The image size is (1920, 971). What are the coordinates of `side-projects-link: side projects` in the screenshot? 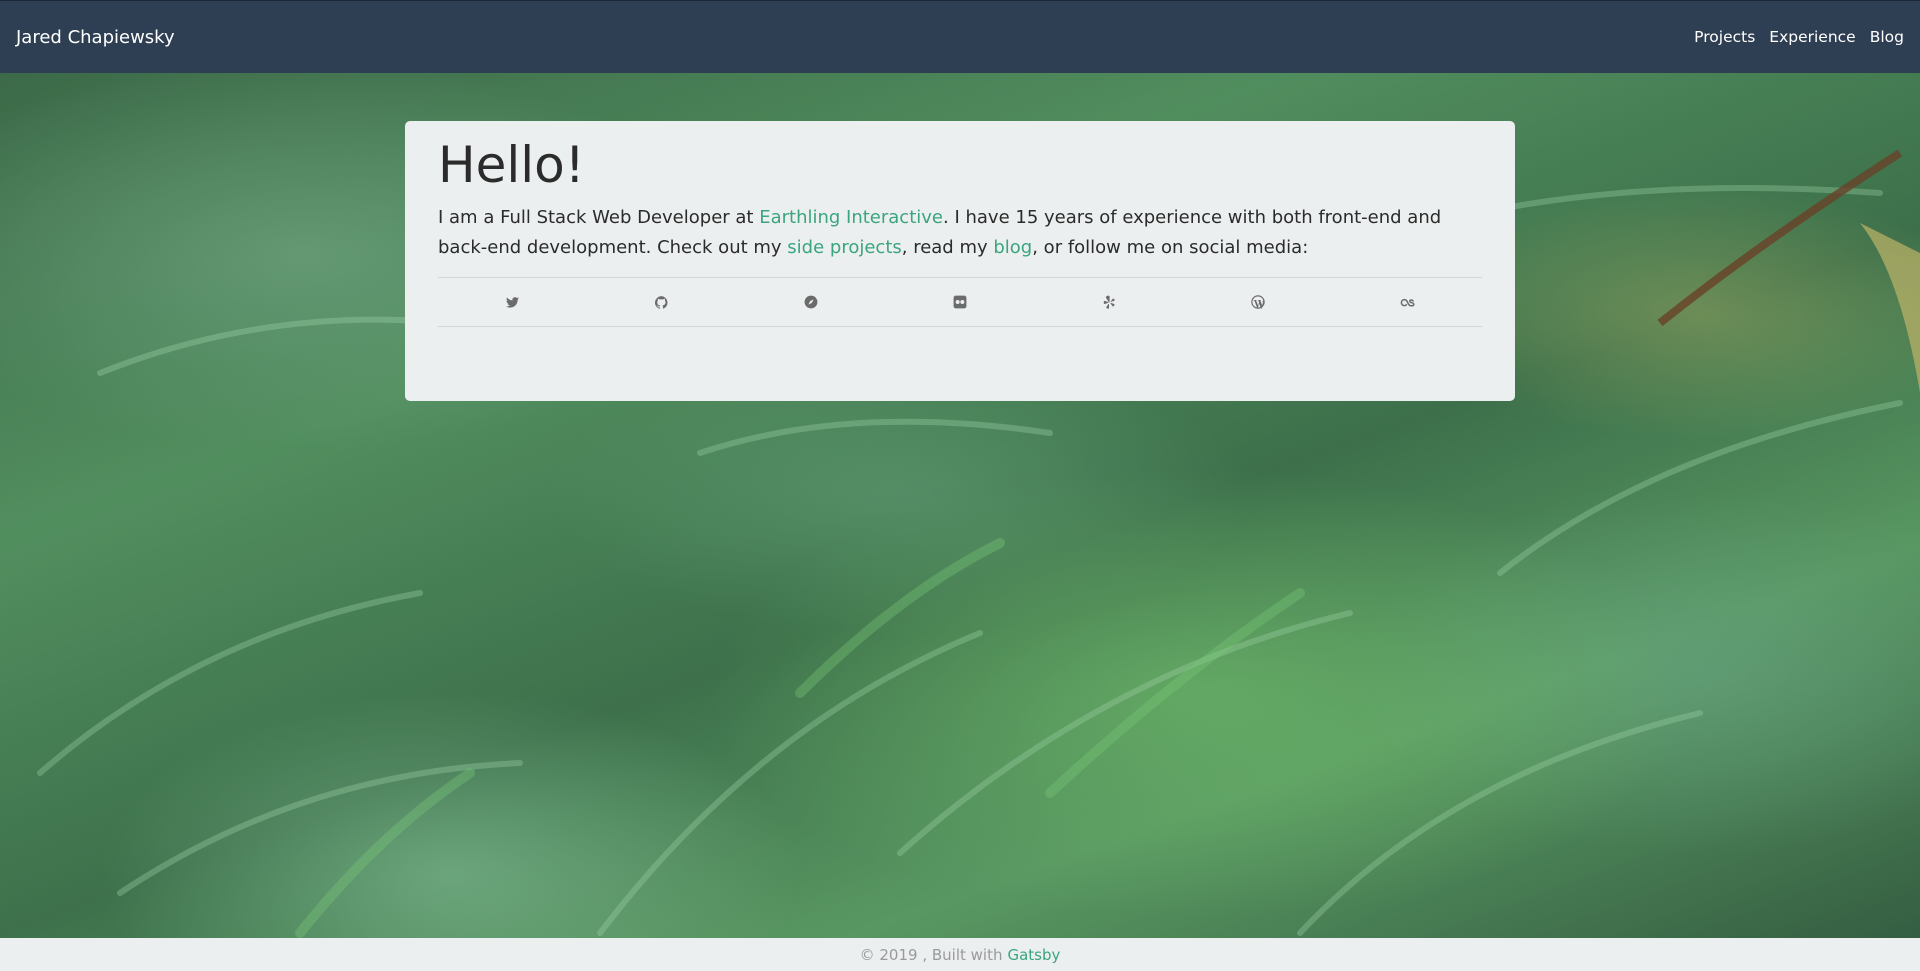 It's located at (844, 247).